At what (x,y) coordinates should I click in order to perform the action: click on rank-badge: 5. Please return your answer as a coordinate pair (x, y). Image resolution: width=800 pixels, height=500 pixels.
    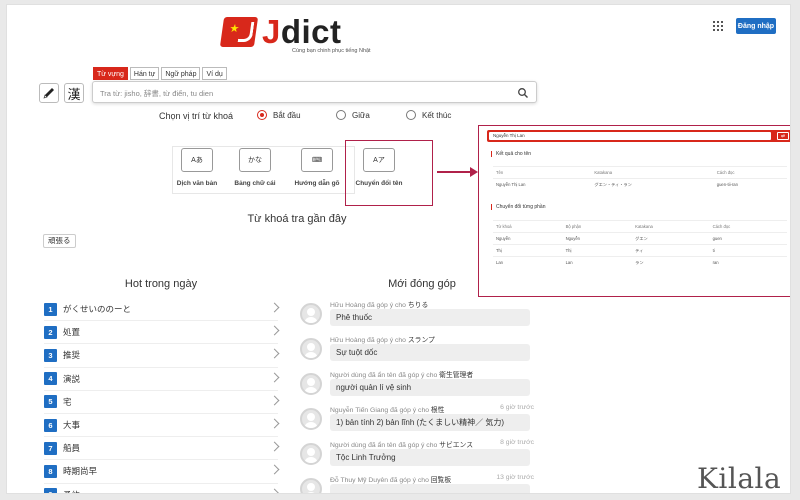
    Looking at the image, I should click on (50, 402).